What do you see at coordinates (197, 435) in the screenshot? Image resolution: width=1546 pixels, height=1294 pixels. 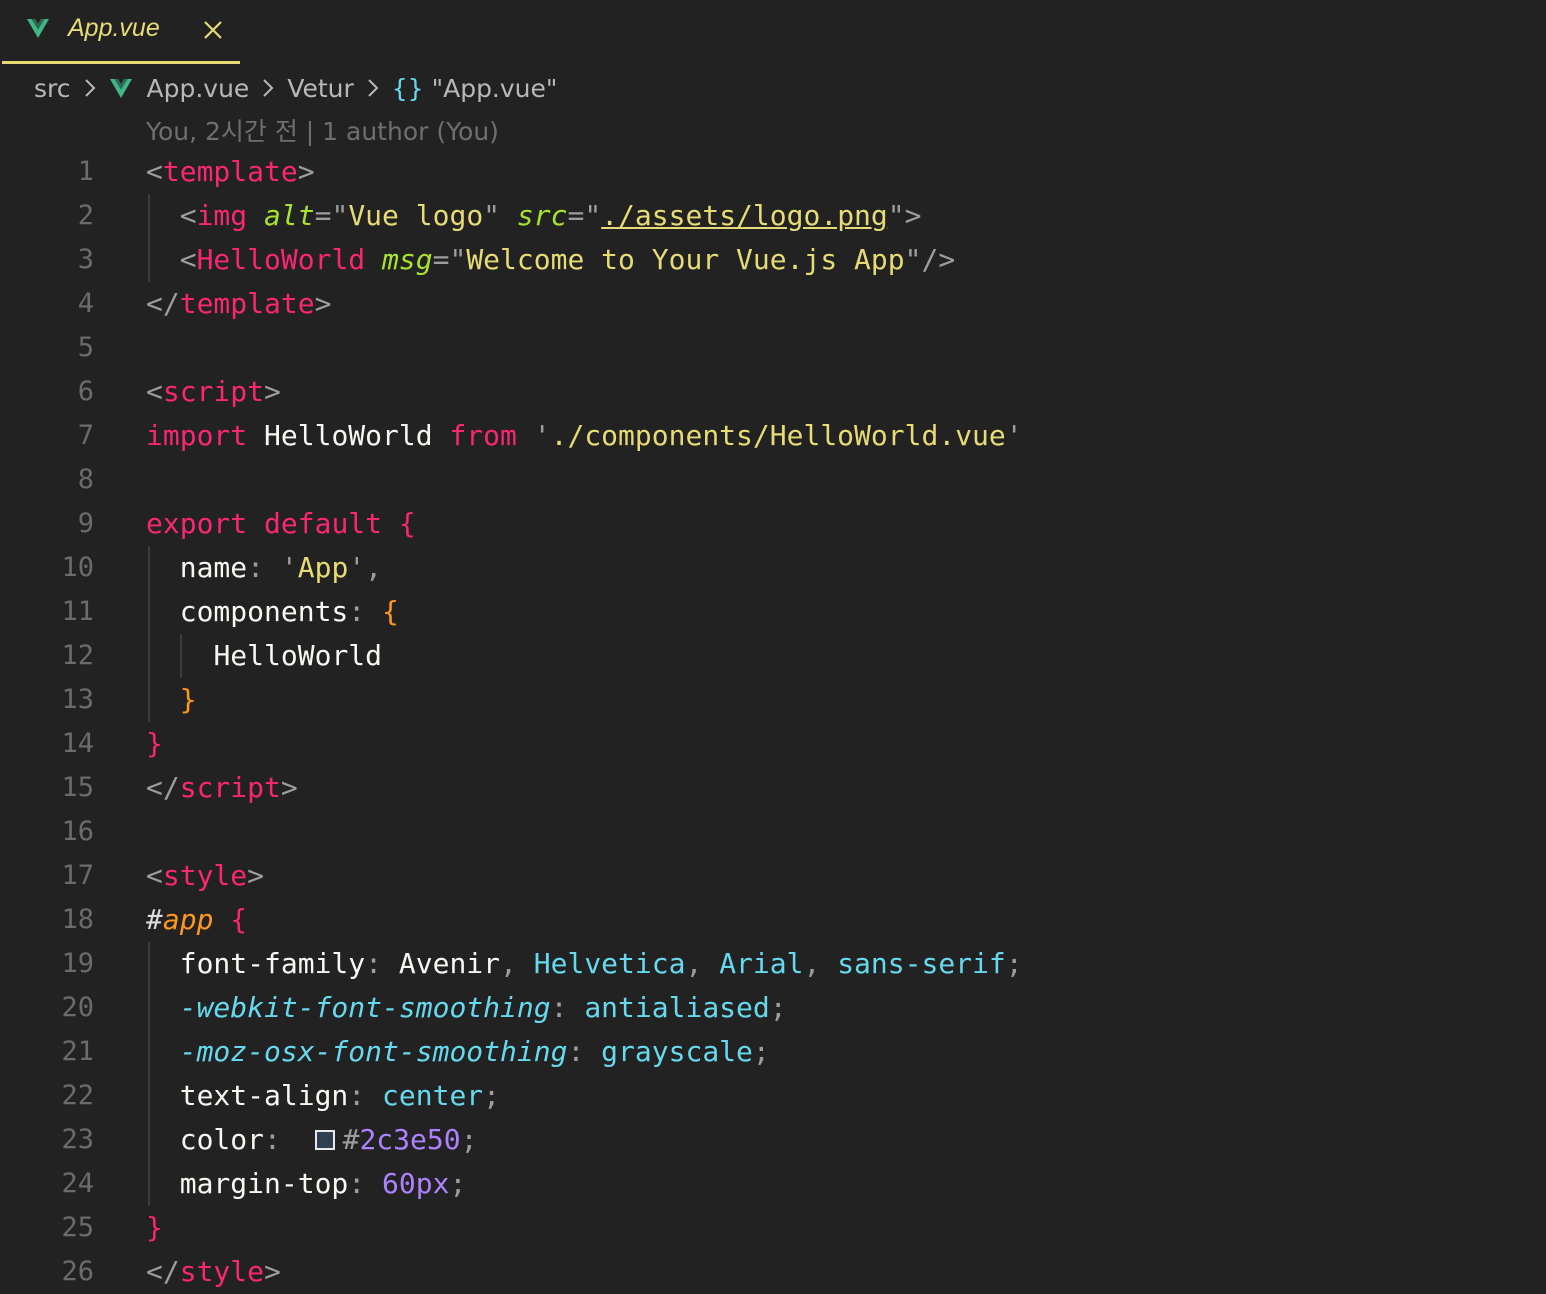 I see `keyword: import` at bounding box center [197, 435].